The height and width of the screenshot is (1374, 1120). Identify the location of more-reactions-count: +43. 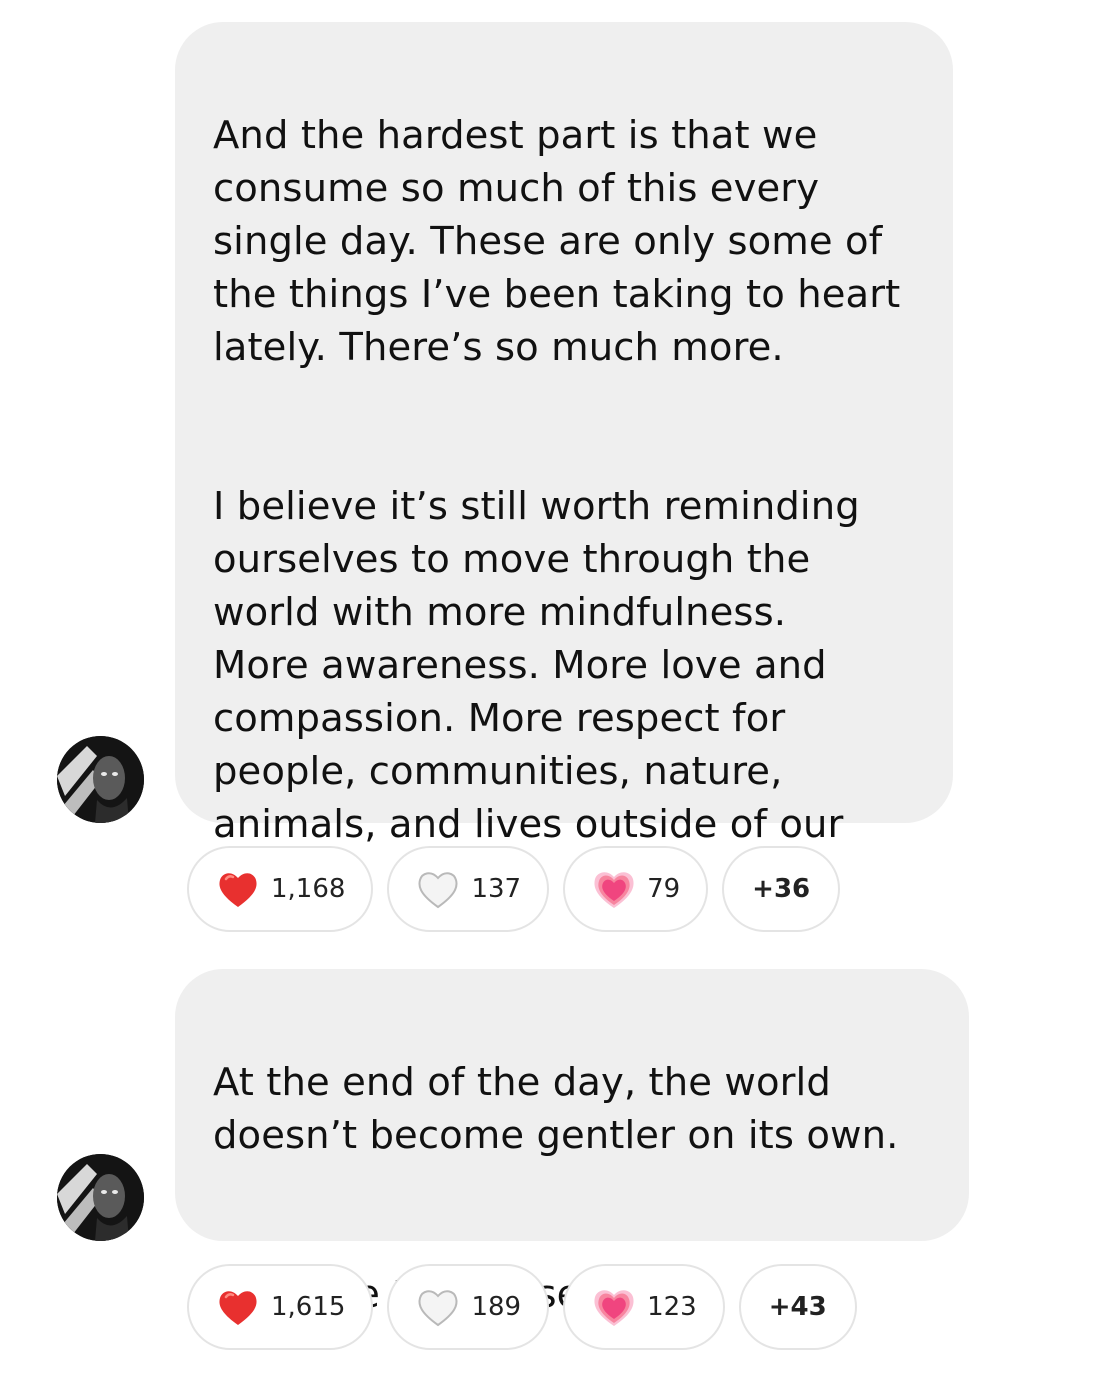
(797, 1307).